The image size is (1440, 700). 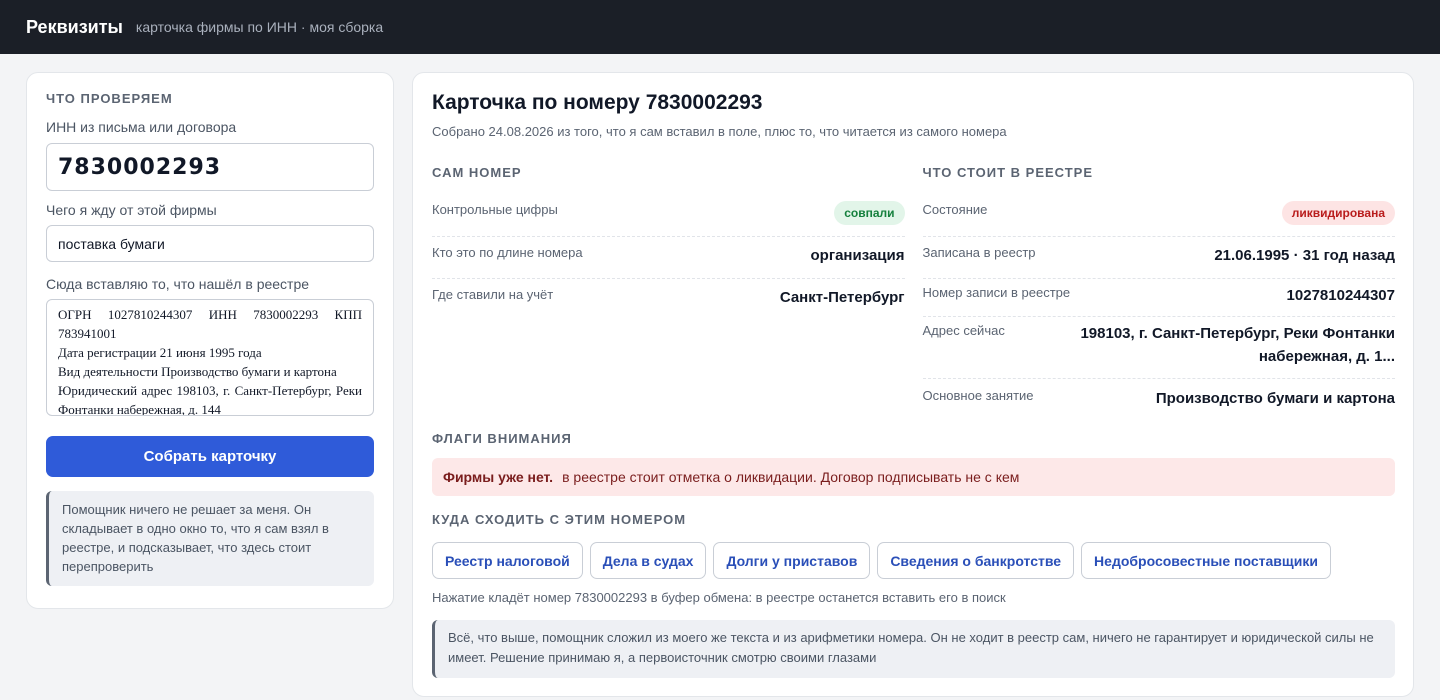 I want to click on check-digits-row: Контрольные цифры совпали, so click(x=668, y=219).